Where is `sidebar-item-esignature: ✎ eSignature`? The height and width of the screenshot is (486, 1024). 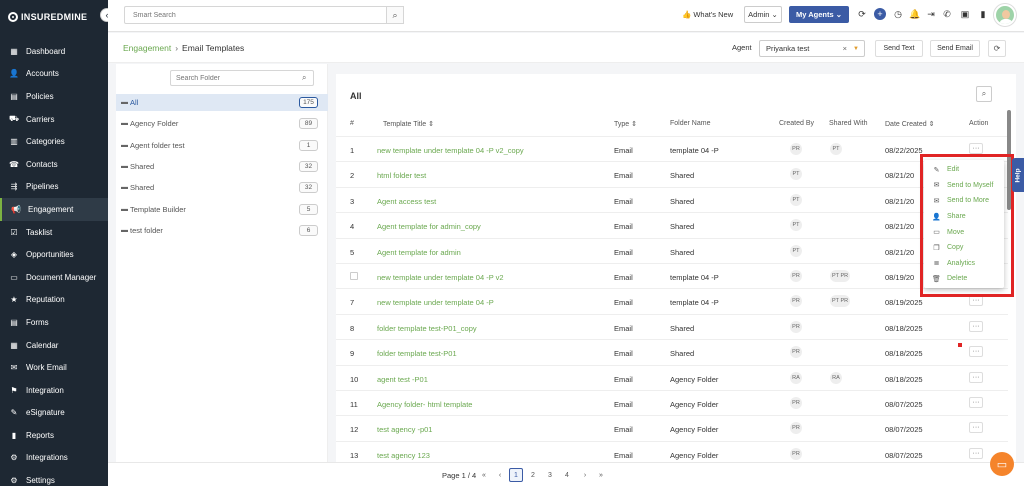
sidebar-item-esignature: ✎ eSignature is located at coordinates (54, 413).